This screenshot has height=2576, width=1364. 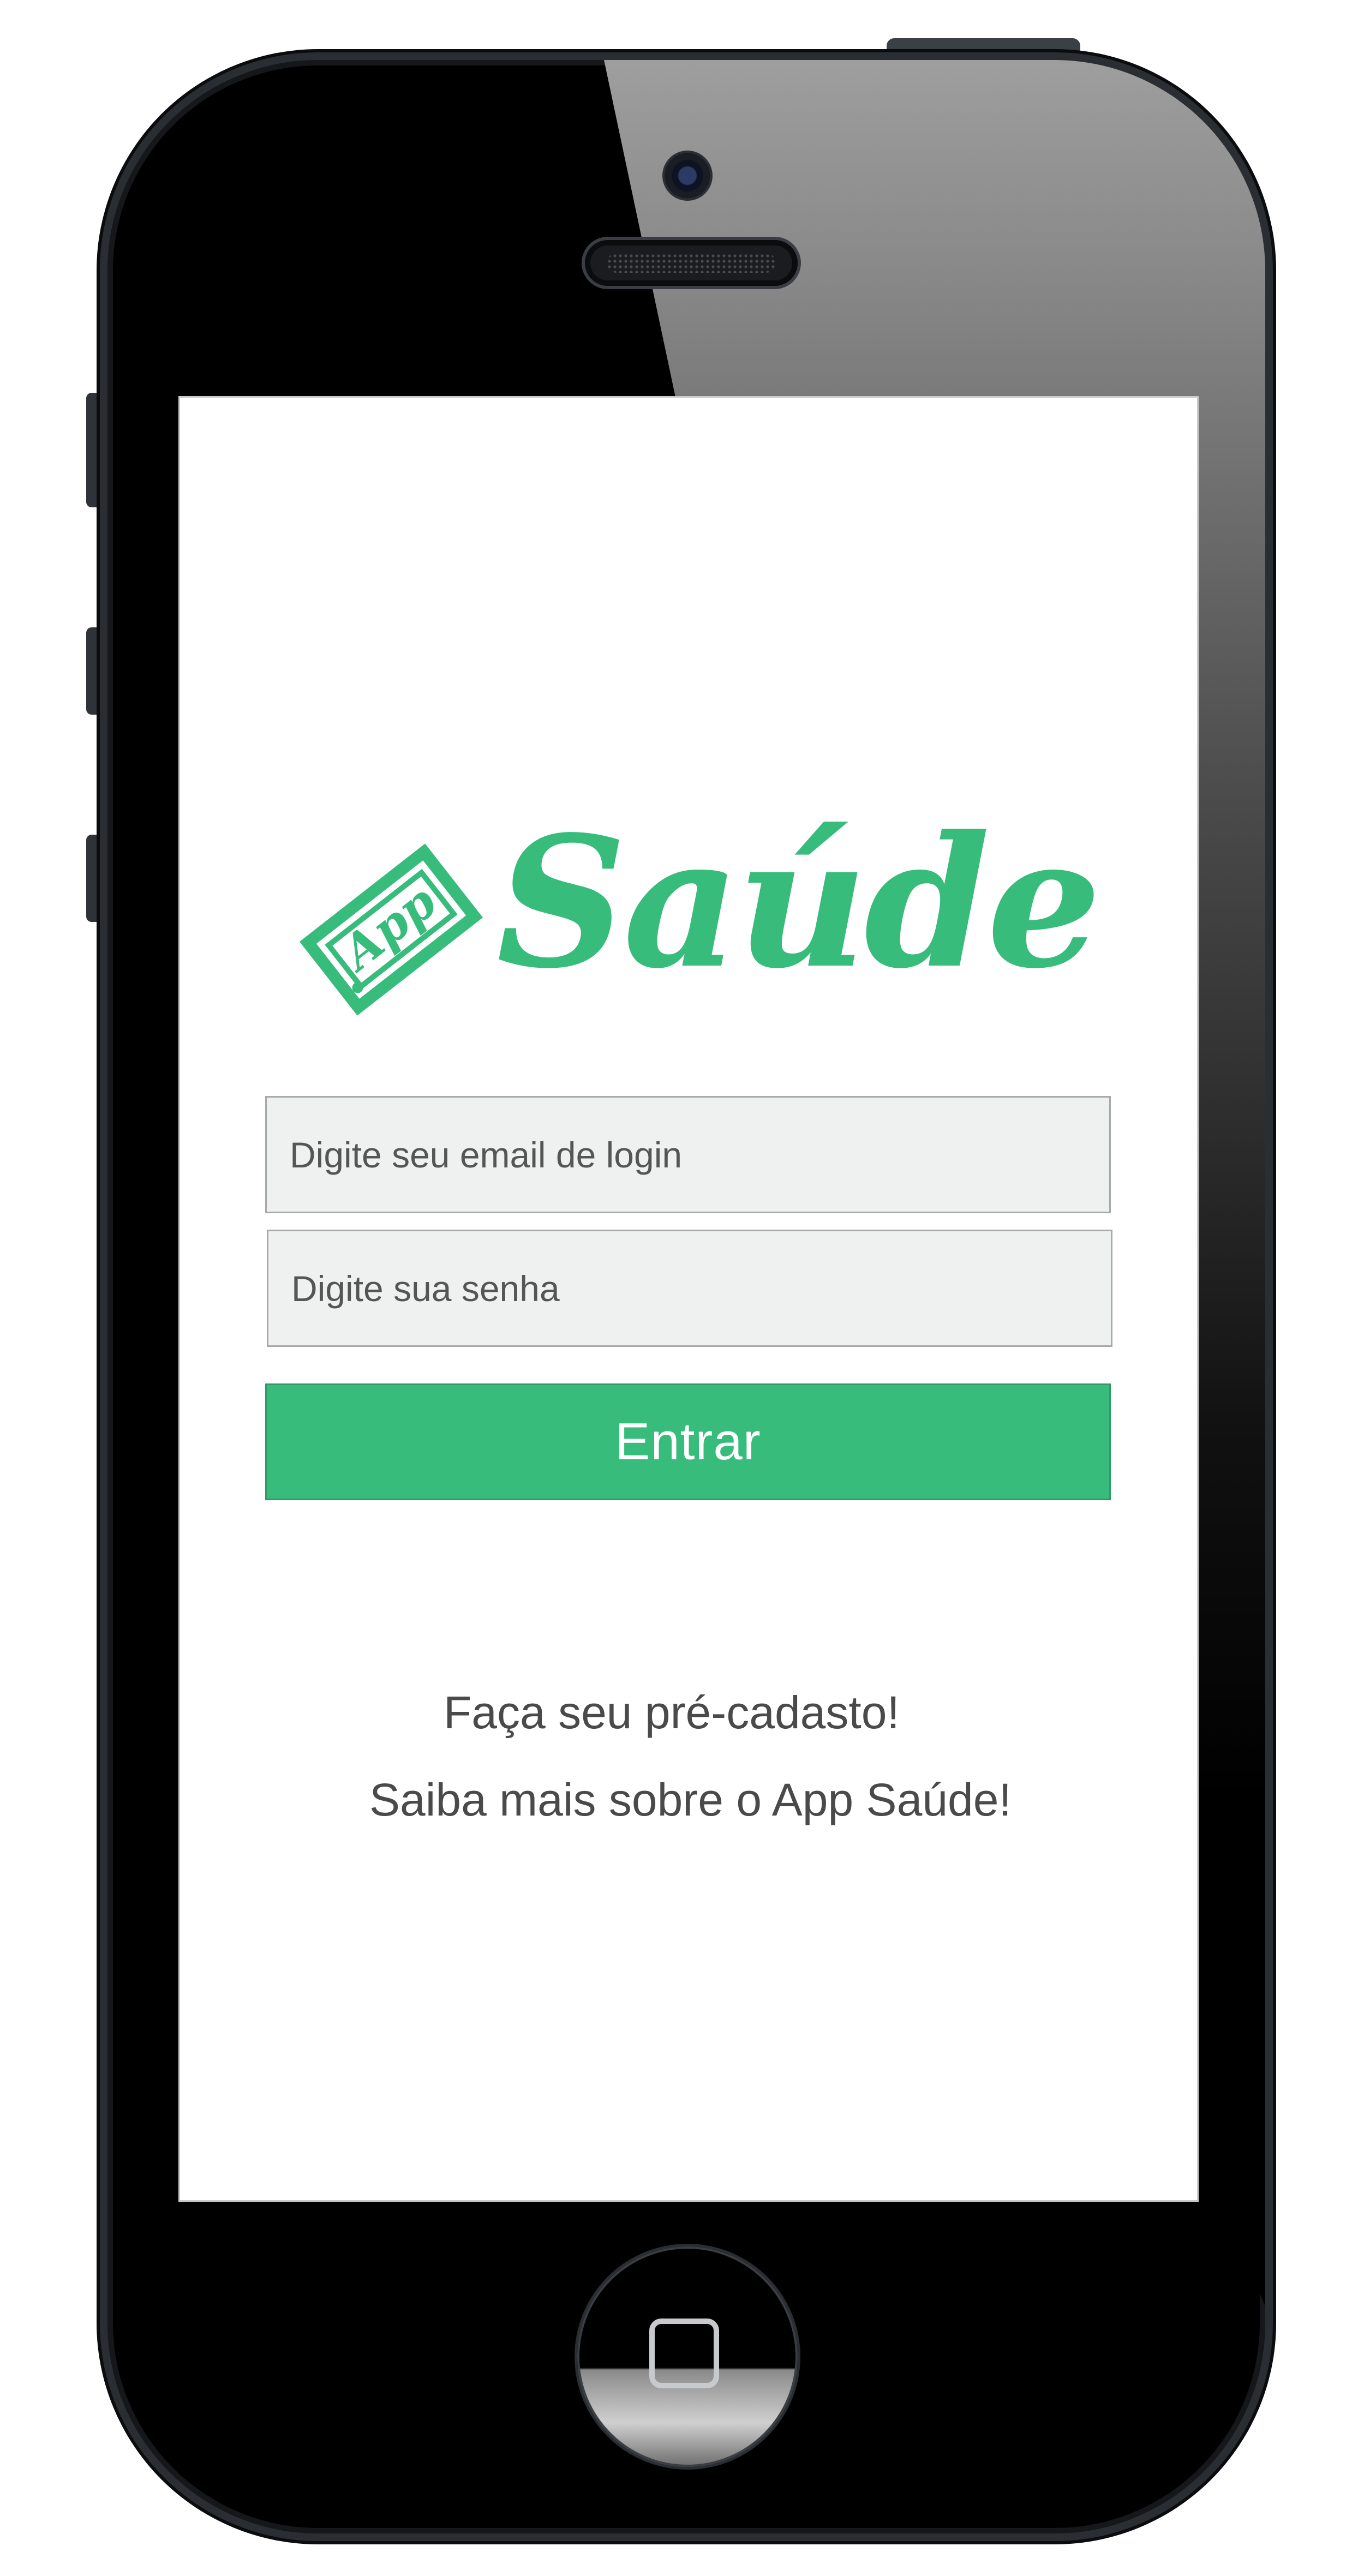 I want to click on speaker-grille, so click(x=691, y=263).